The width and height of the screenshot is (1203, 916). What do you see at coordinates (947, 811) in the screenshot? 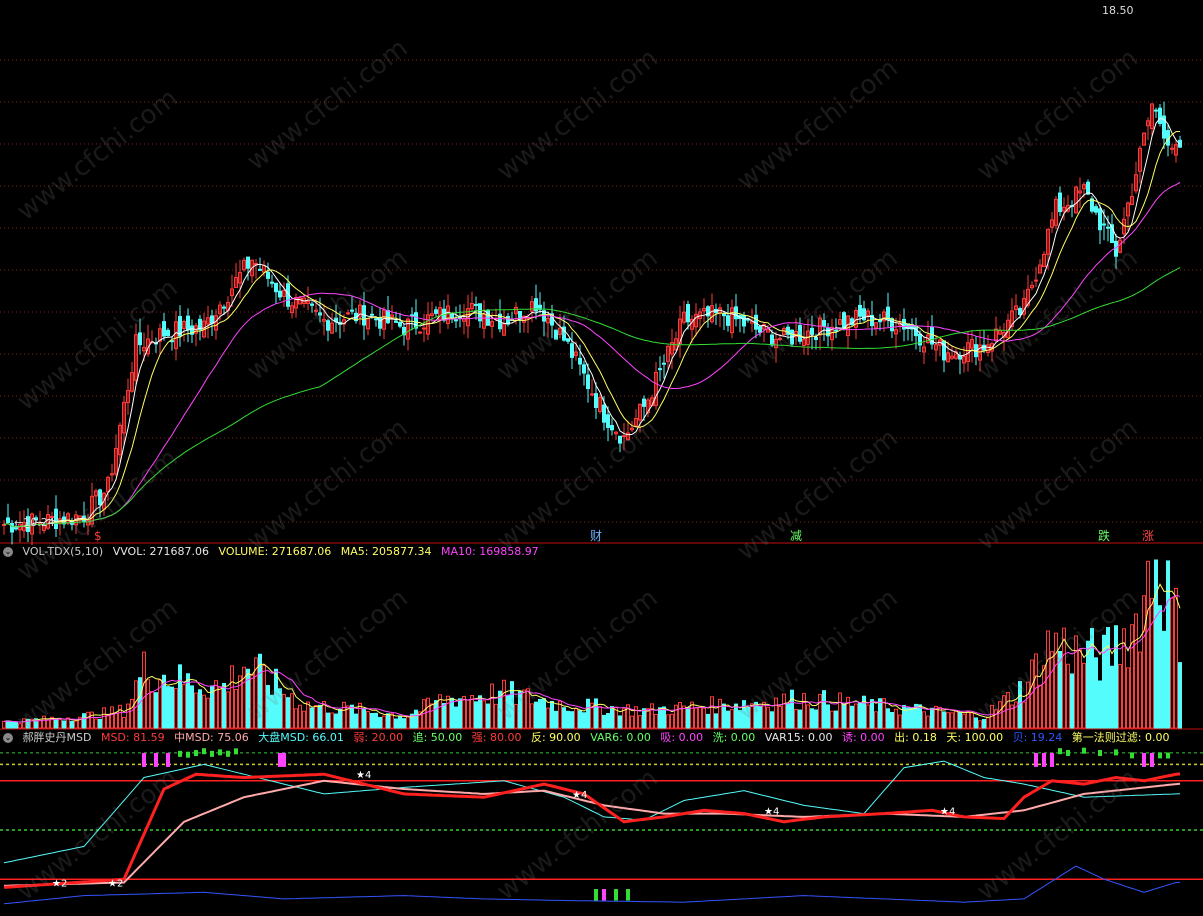
I see `msd-star-label-5: ★4` at bounding box center [947, 811].